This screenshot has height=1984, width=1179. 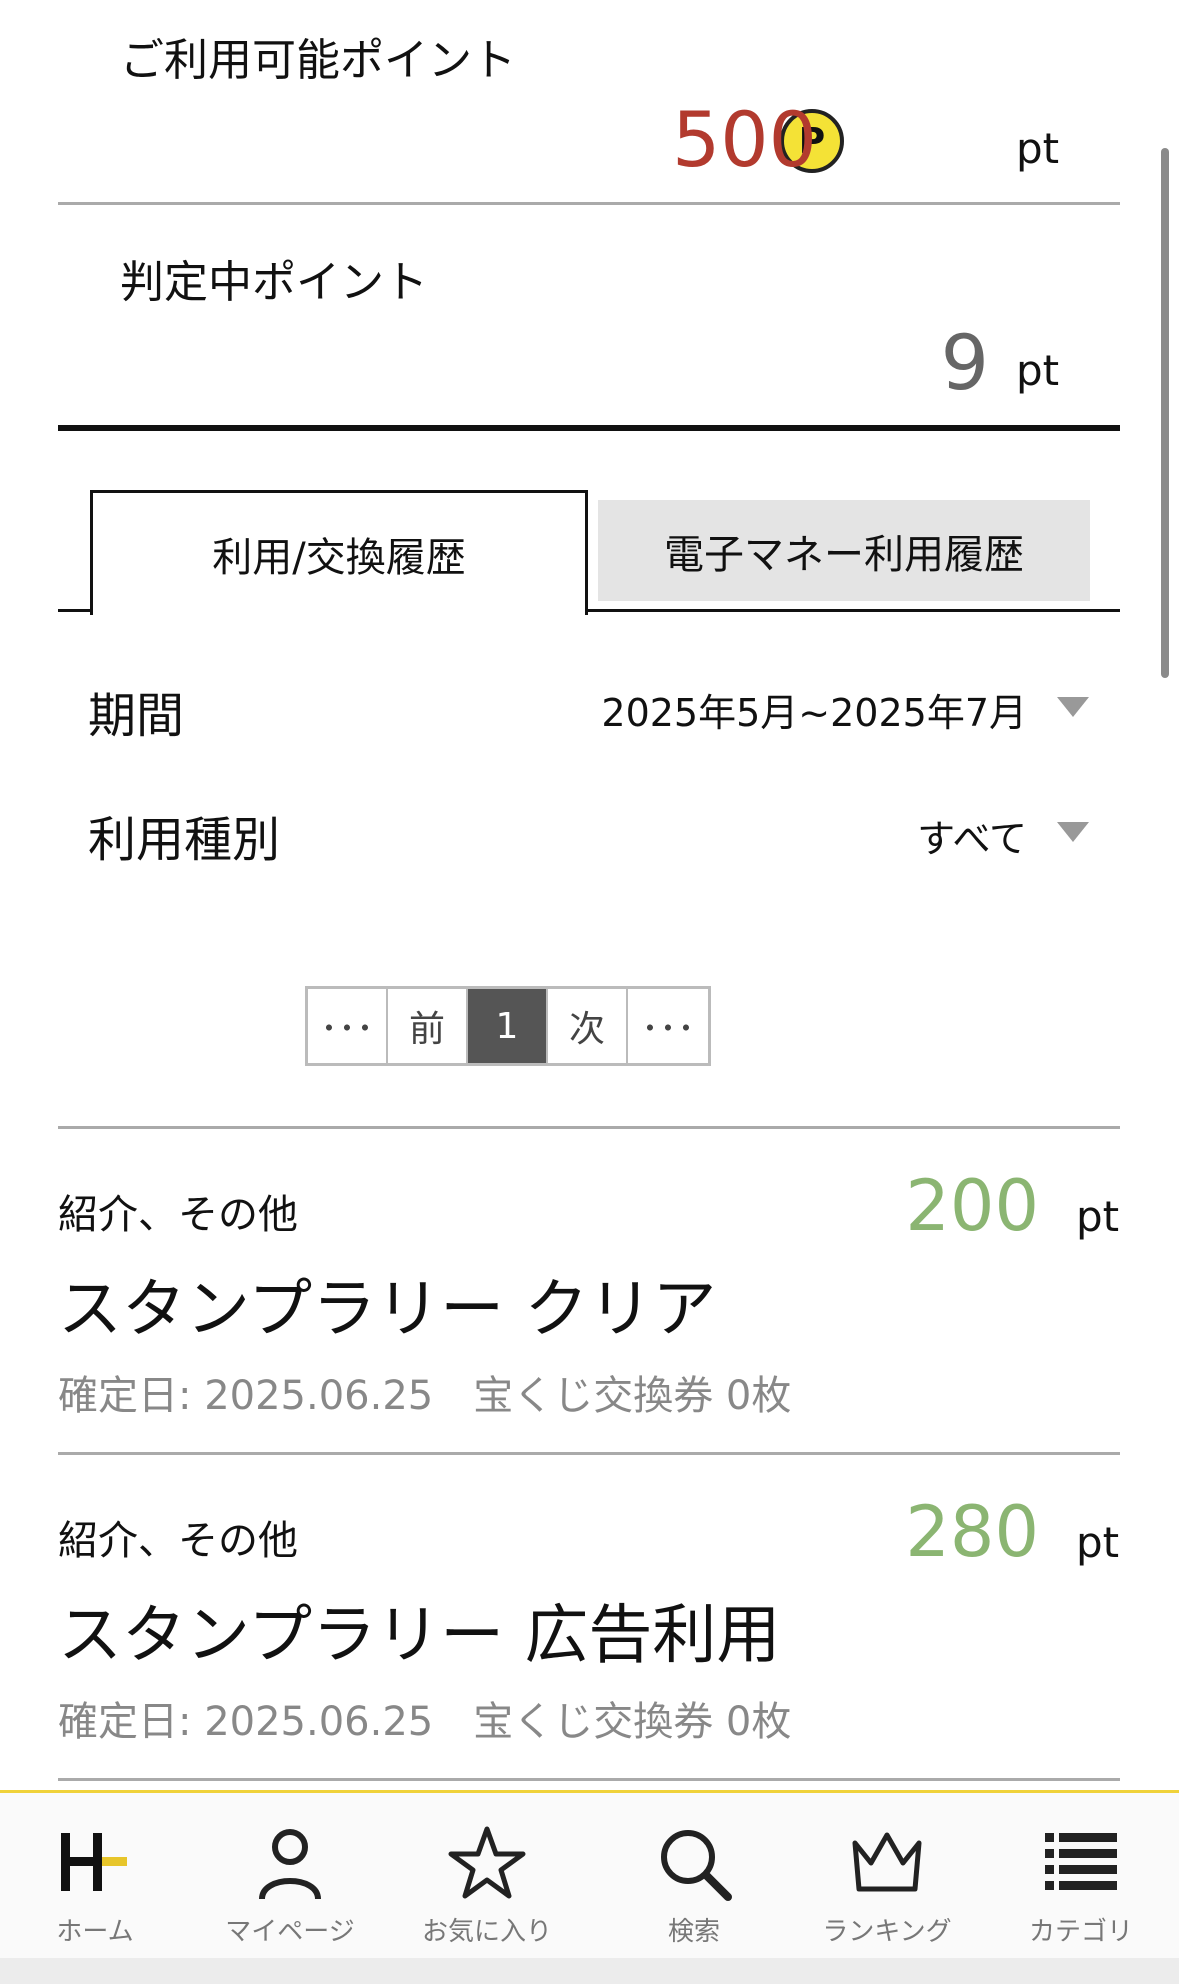 I want to click on home-logo-icon, so click(x=95, y=1863).